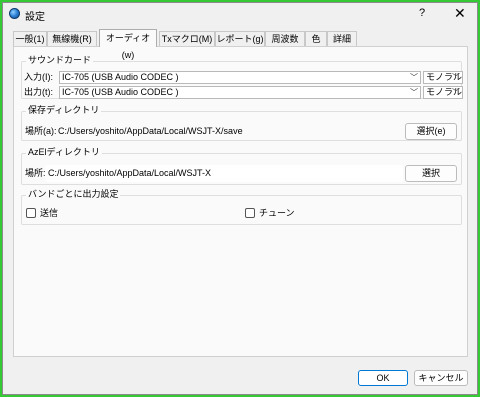 Image resolution: width=480 pixels, height=397 pixels. Describe the element at coordinates (120, 77) in the screenshot. I see `input-device-value: IC-705 (USB Audio CODEC )` at that location.